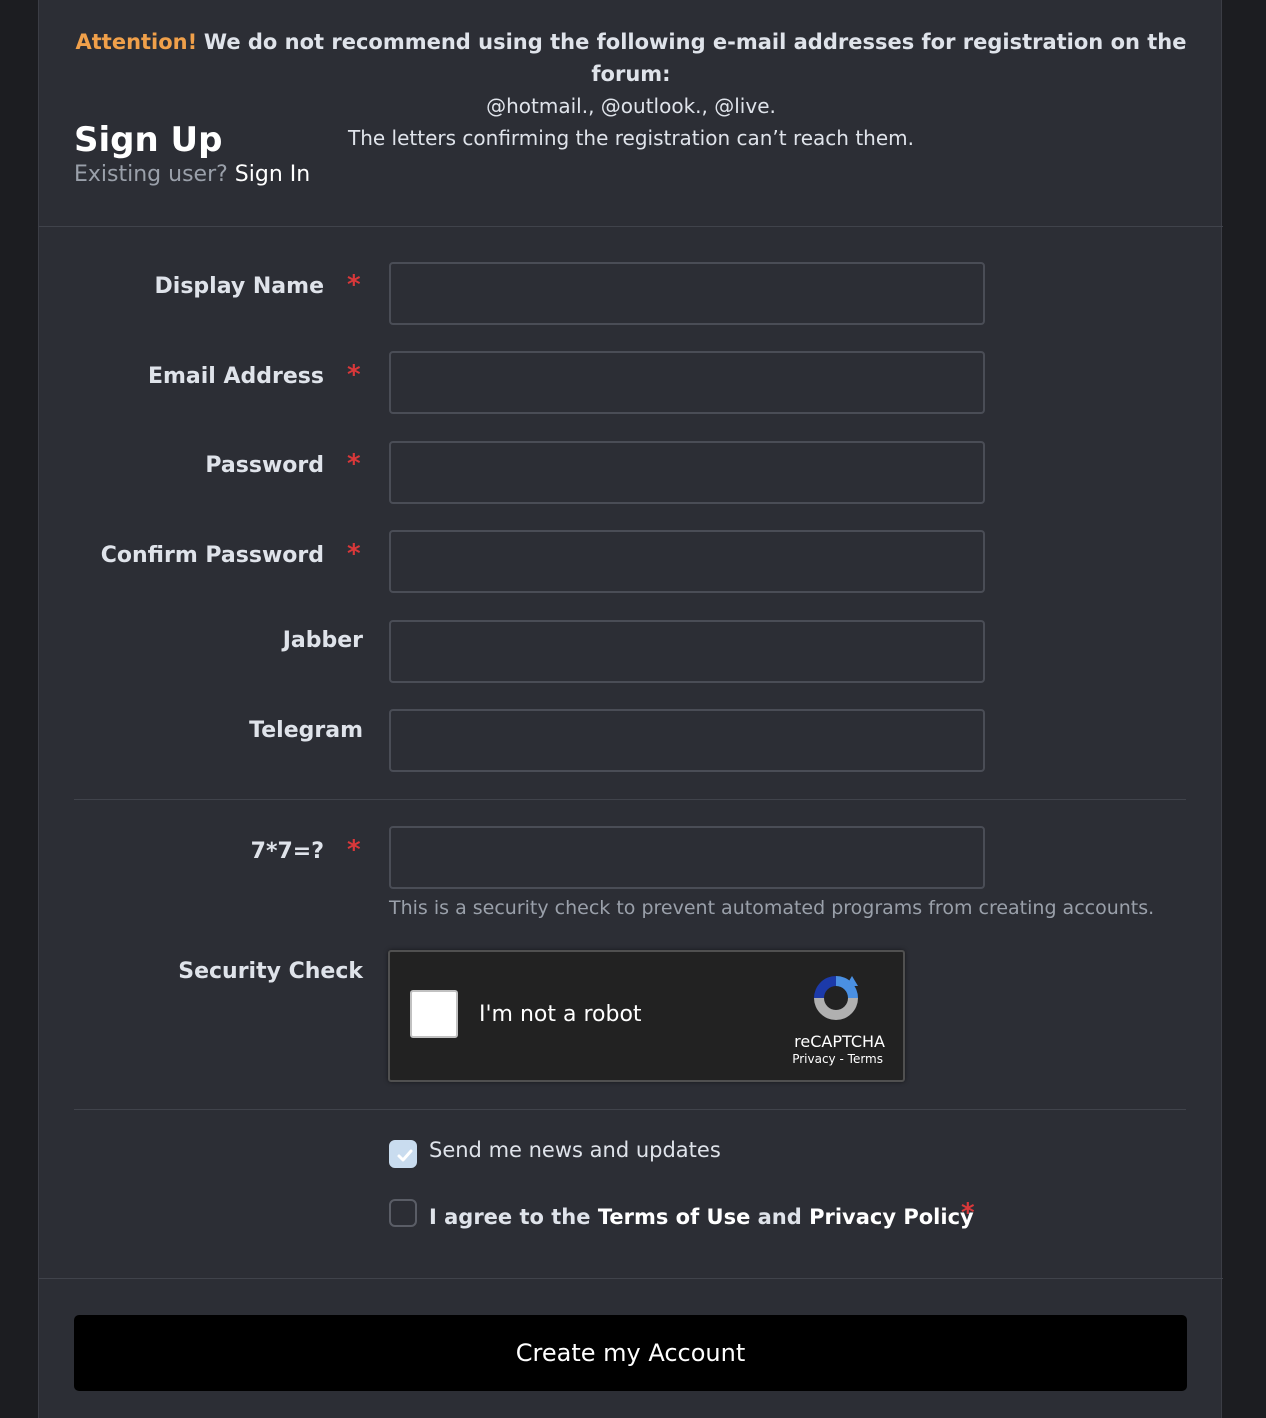  I want to click on existing-user-line: Existing user? Sign In, so click(192, 174).